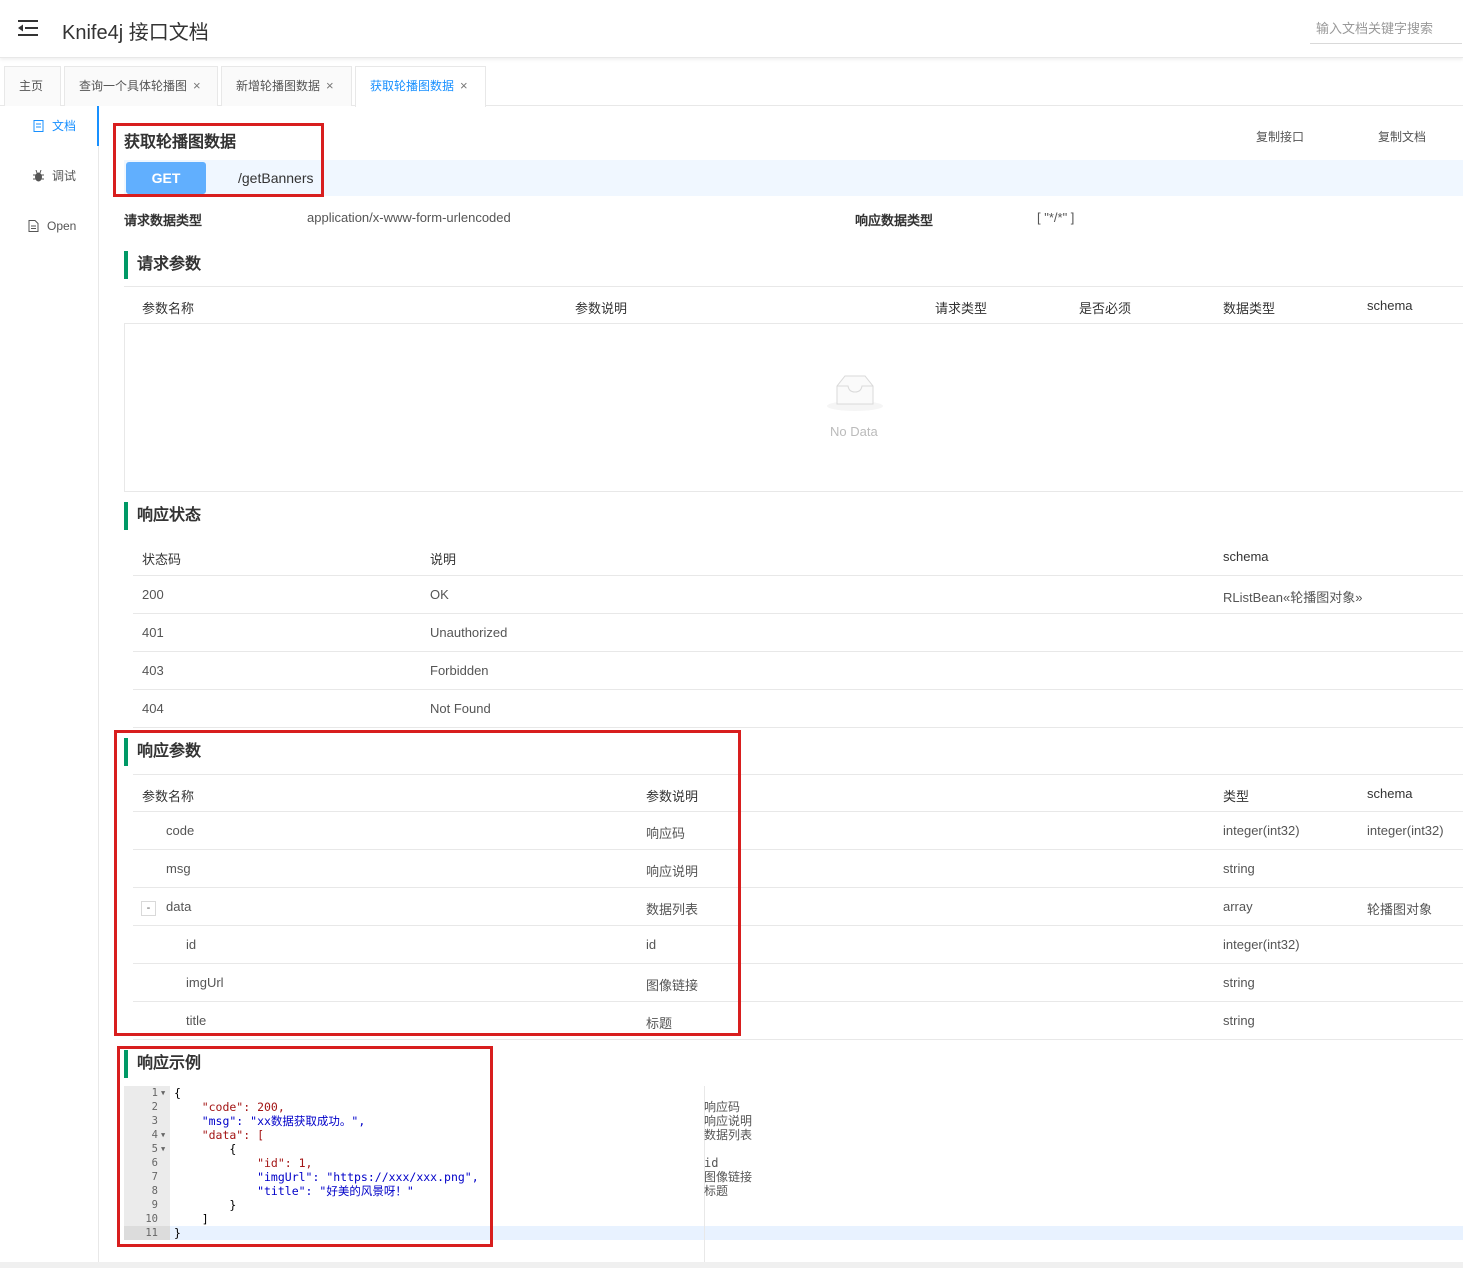  I want to click on status-code: 401, so click(153, 632).